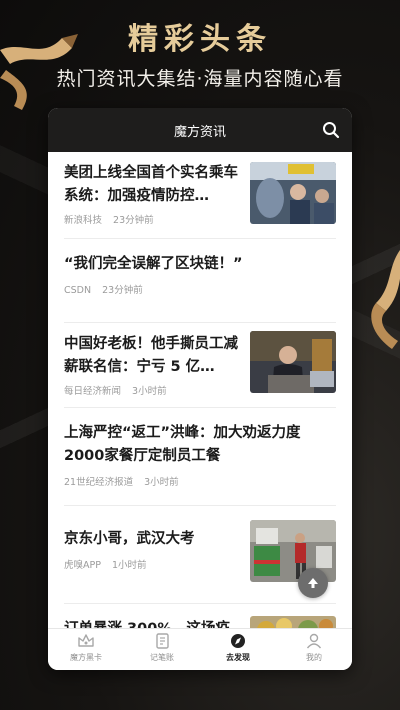  Describe the element at coordinates (86, 657) in the screenshot. I see `tab-label: 魔方黑卡` at that location.